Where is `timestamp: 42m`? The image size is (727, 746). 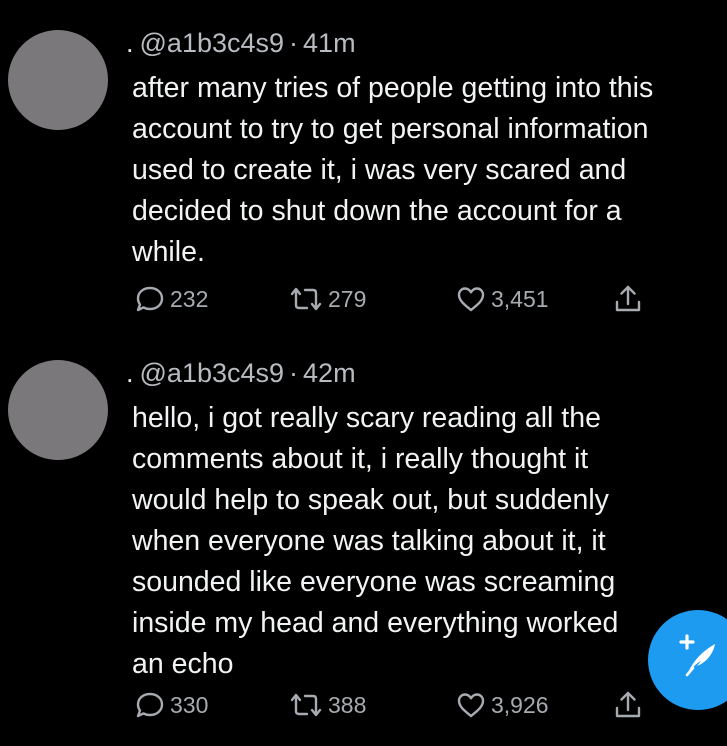 timestamp: 42m is located at coordinates (329, 373).